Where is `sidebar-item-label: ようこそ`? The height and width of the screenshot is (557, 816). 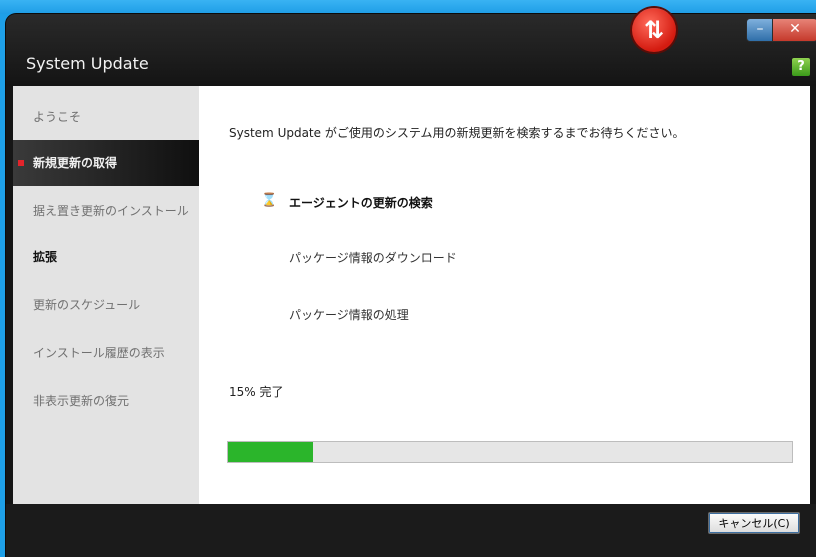 sidebar-item-label: ようこそ is located at coordinates (57, 117).